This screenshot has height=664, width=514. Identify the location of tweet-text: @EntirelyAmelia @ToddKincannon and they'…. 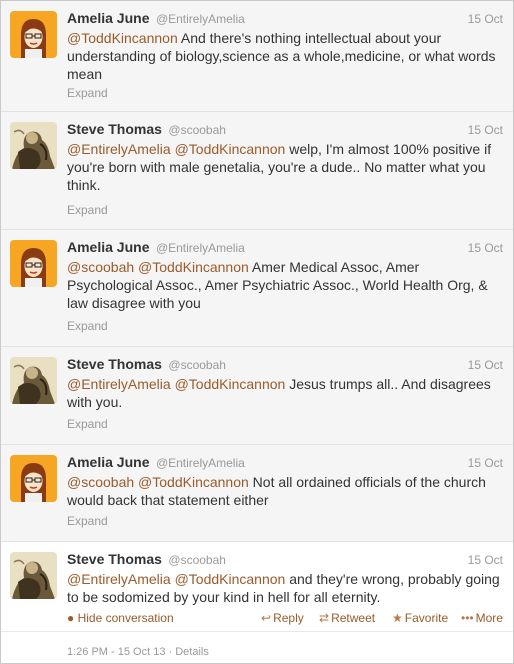
(286, 588).